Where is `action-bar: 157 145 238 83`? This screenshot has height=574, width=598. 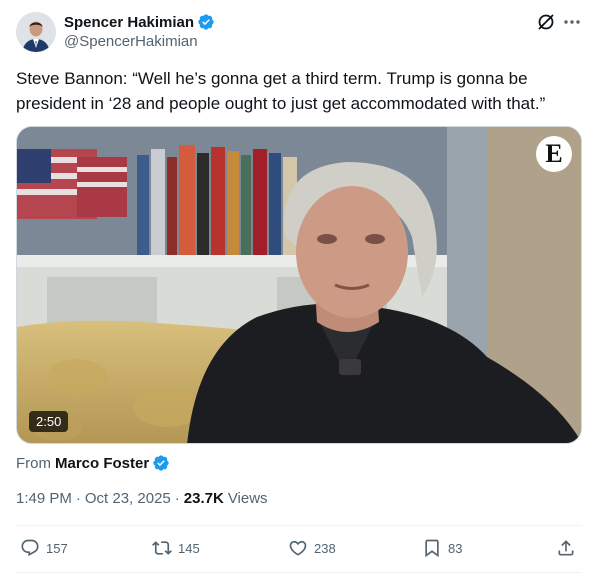 action-bar: 157 145 238 83 is located at coordinates (299, 550).